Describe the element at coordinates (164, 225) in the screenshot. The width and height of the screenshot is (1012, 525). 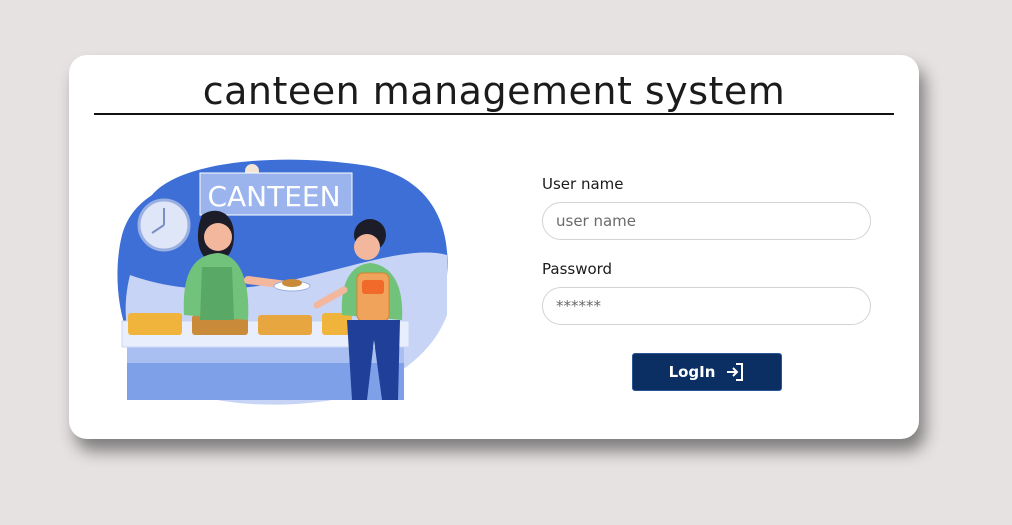
I see `clock-icon` at that location.